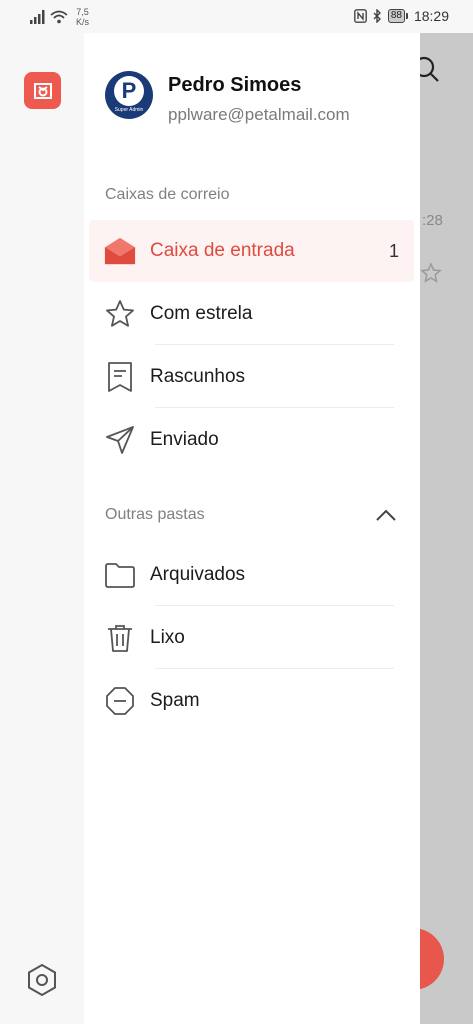 Image resolution: width=473 pixels, height=1024 pixels. I want to click on account-info: Pedro Simoes pplware@petalmail.com, so click(259, 99).